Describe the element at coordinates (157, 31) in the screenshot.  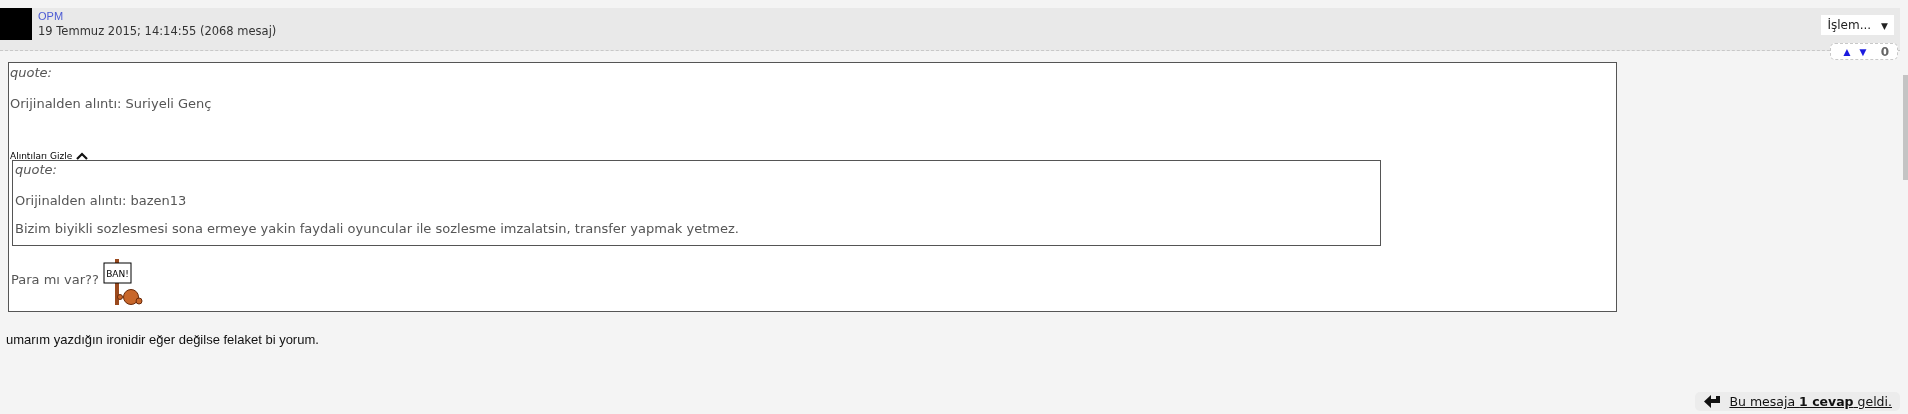
I see `post-meta: 19 Temmuz 2015; 14:14:55 (2068 mesaj)` at that location.